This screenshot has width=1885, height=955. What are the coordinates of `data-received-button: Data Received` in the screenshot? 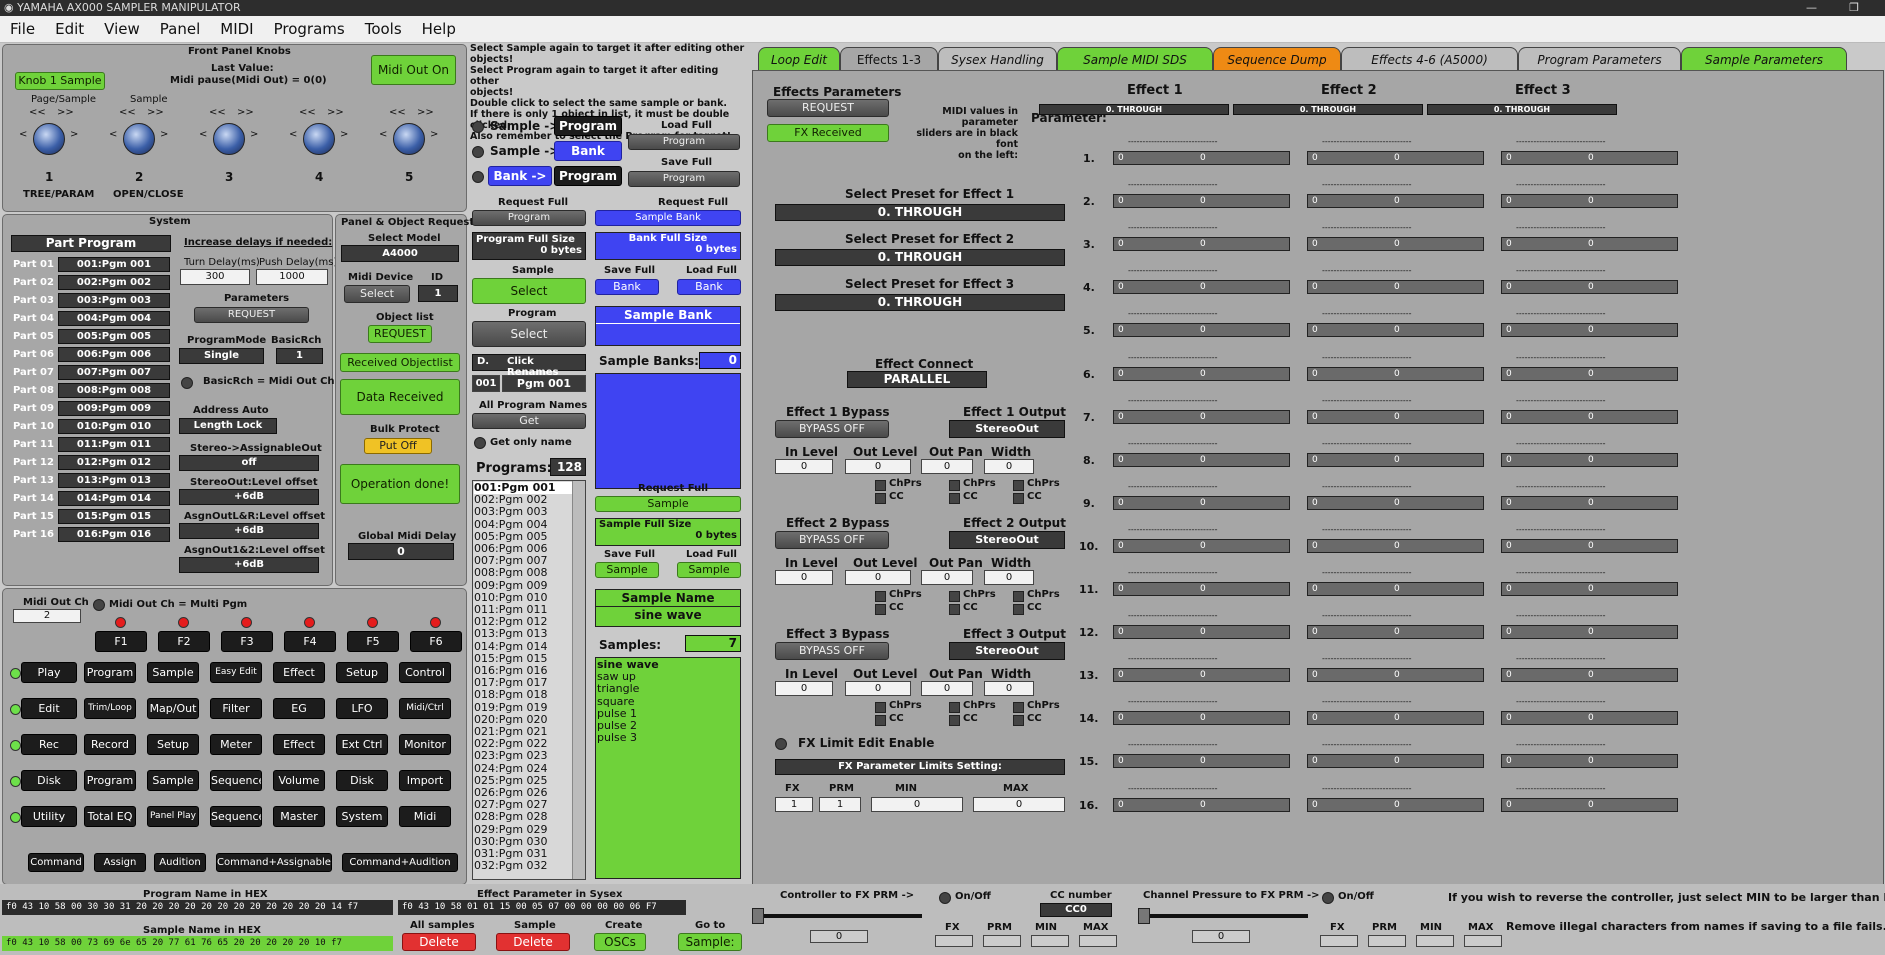 It's located at (400, 397).